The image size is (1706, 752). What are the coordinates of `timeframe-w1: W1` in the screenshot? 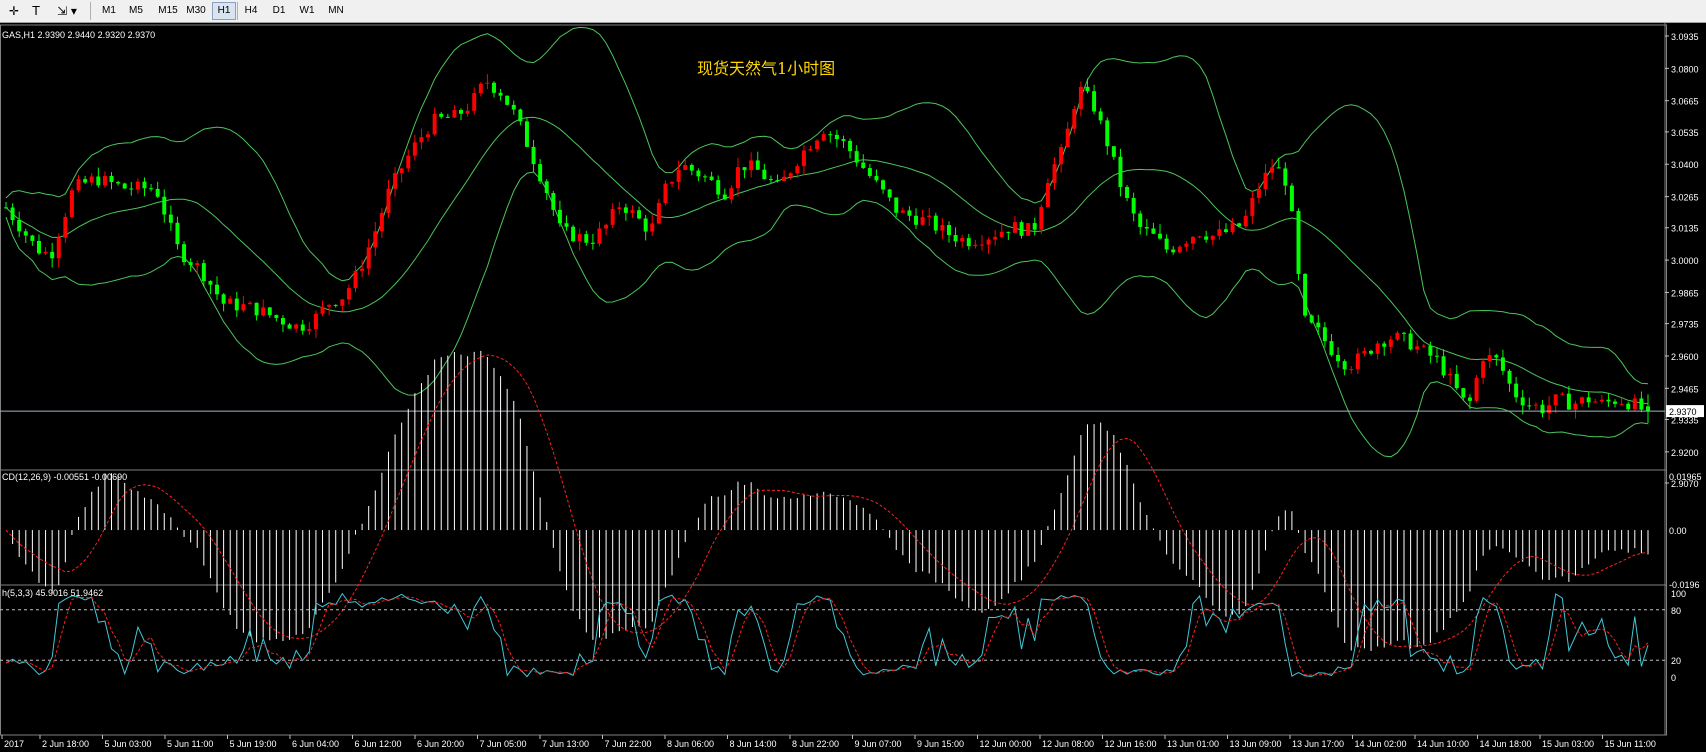 It's located at (307, 11).